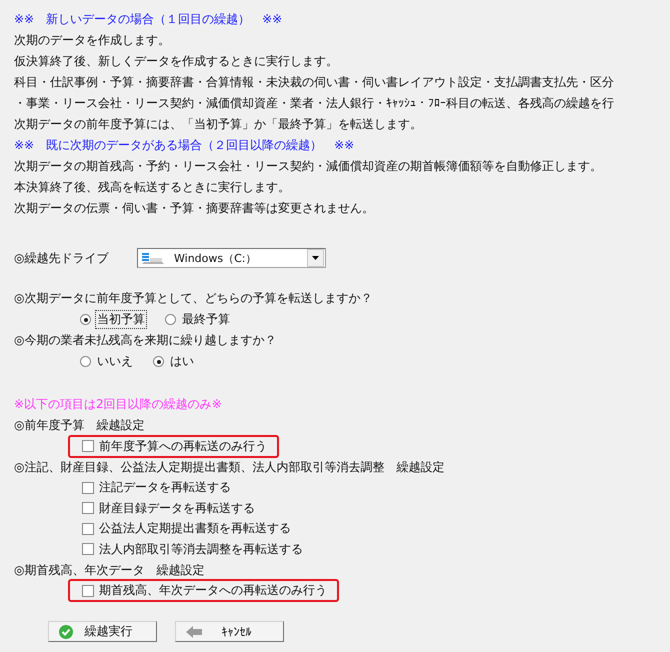  What do you see at coordinates (308, 166) in the screenshot?
I see `description-text: 次期データの期首残高・予約・リース会社・リース契約・減価償却資産の期首帳簿価額等を自動修正します。` at bounding box center [308, 166].